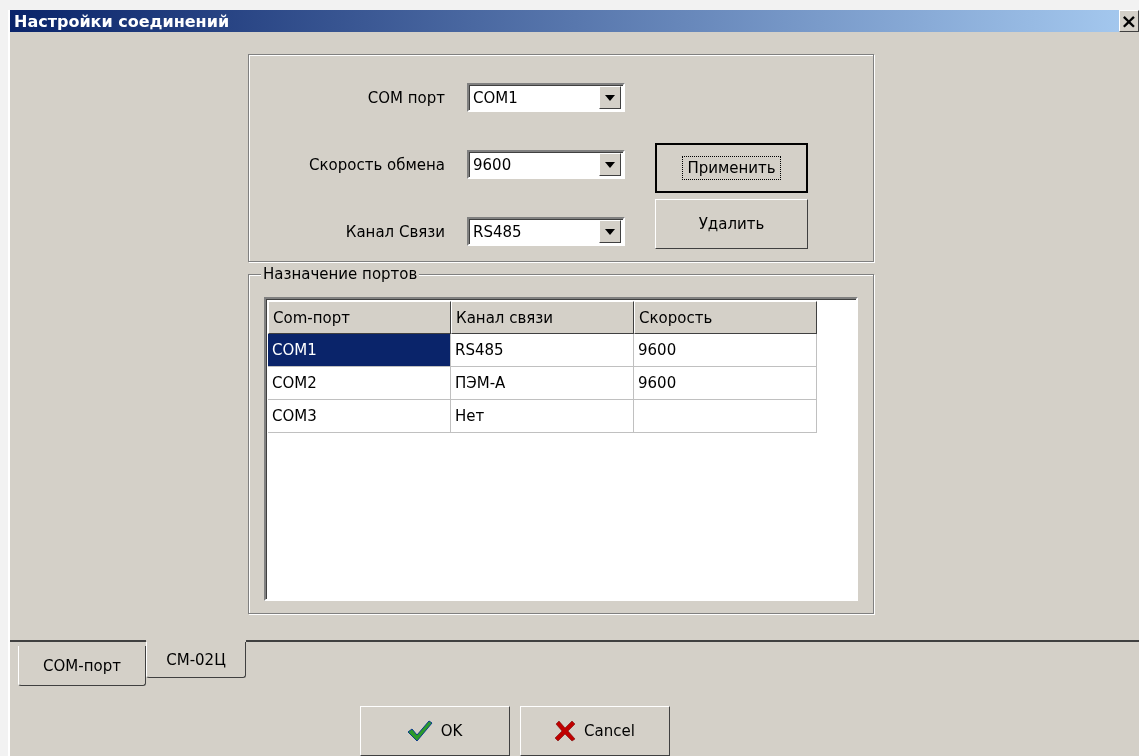  What do you see at coordinates (122, 21) in the screenshot?
I see `window-title: Настройки соединений` at bounding box center [122, 21].